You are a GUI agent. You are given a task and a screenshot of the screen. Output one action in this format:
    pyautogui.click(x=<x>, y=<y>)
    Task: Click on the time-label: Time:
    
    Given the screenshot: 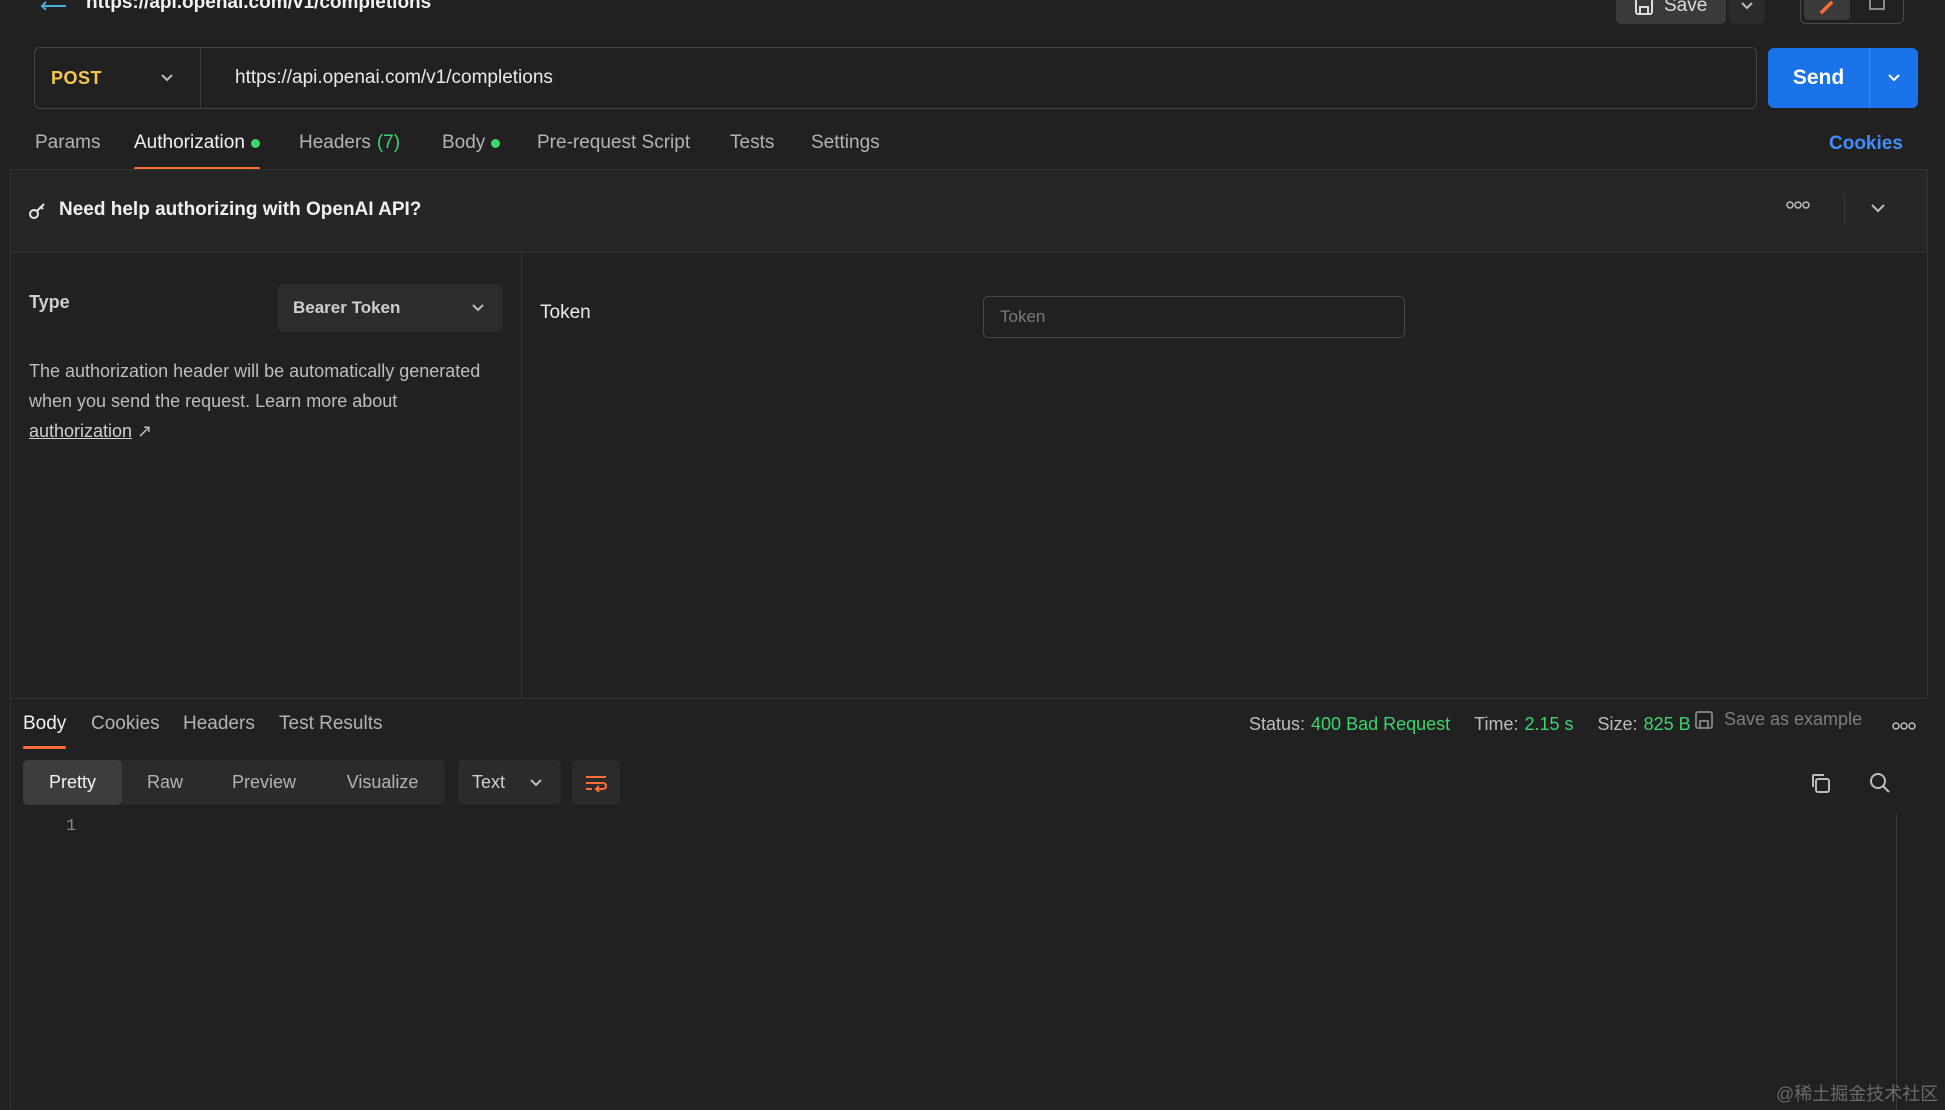 What is the action you would take?
    pyautogui.click(x=1496, y=724)
    